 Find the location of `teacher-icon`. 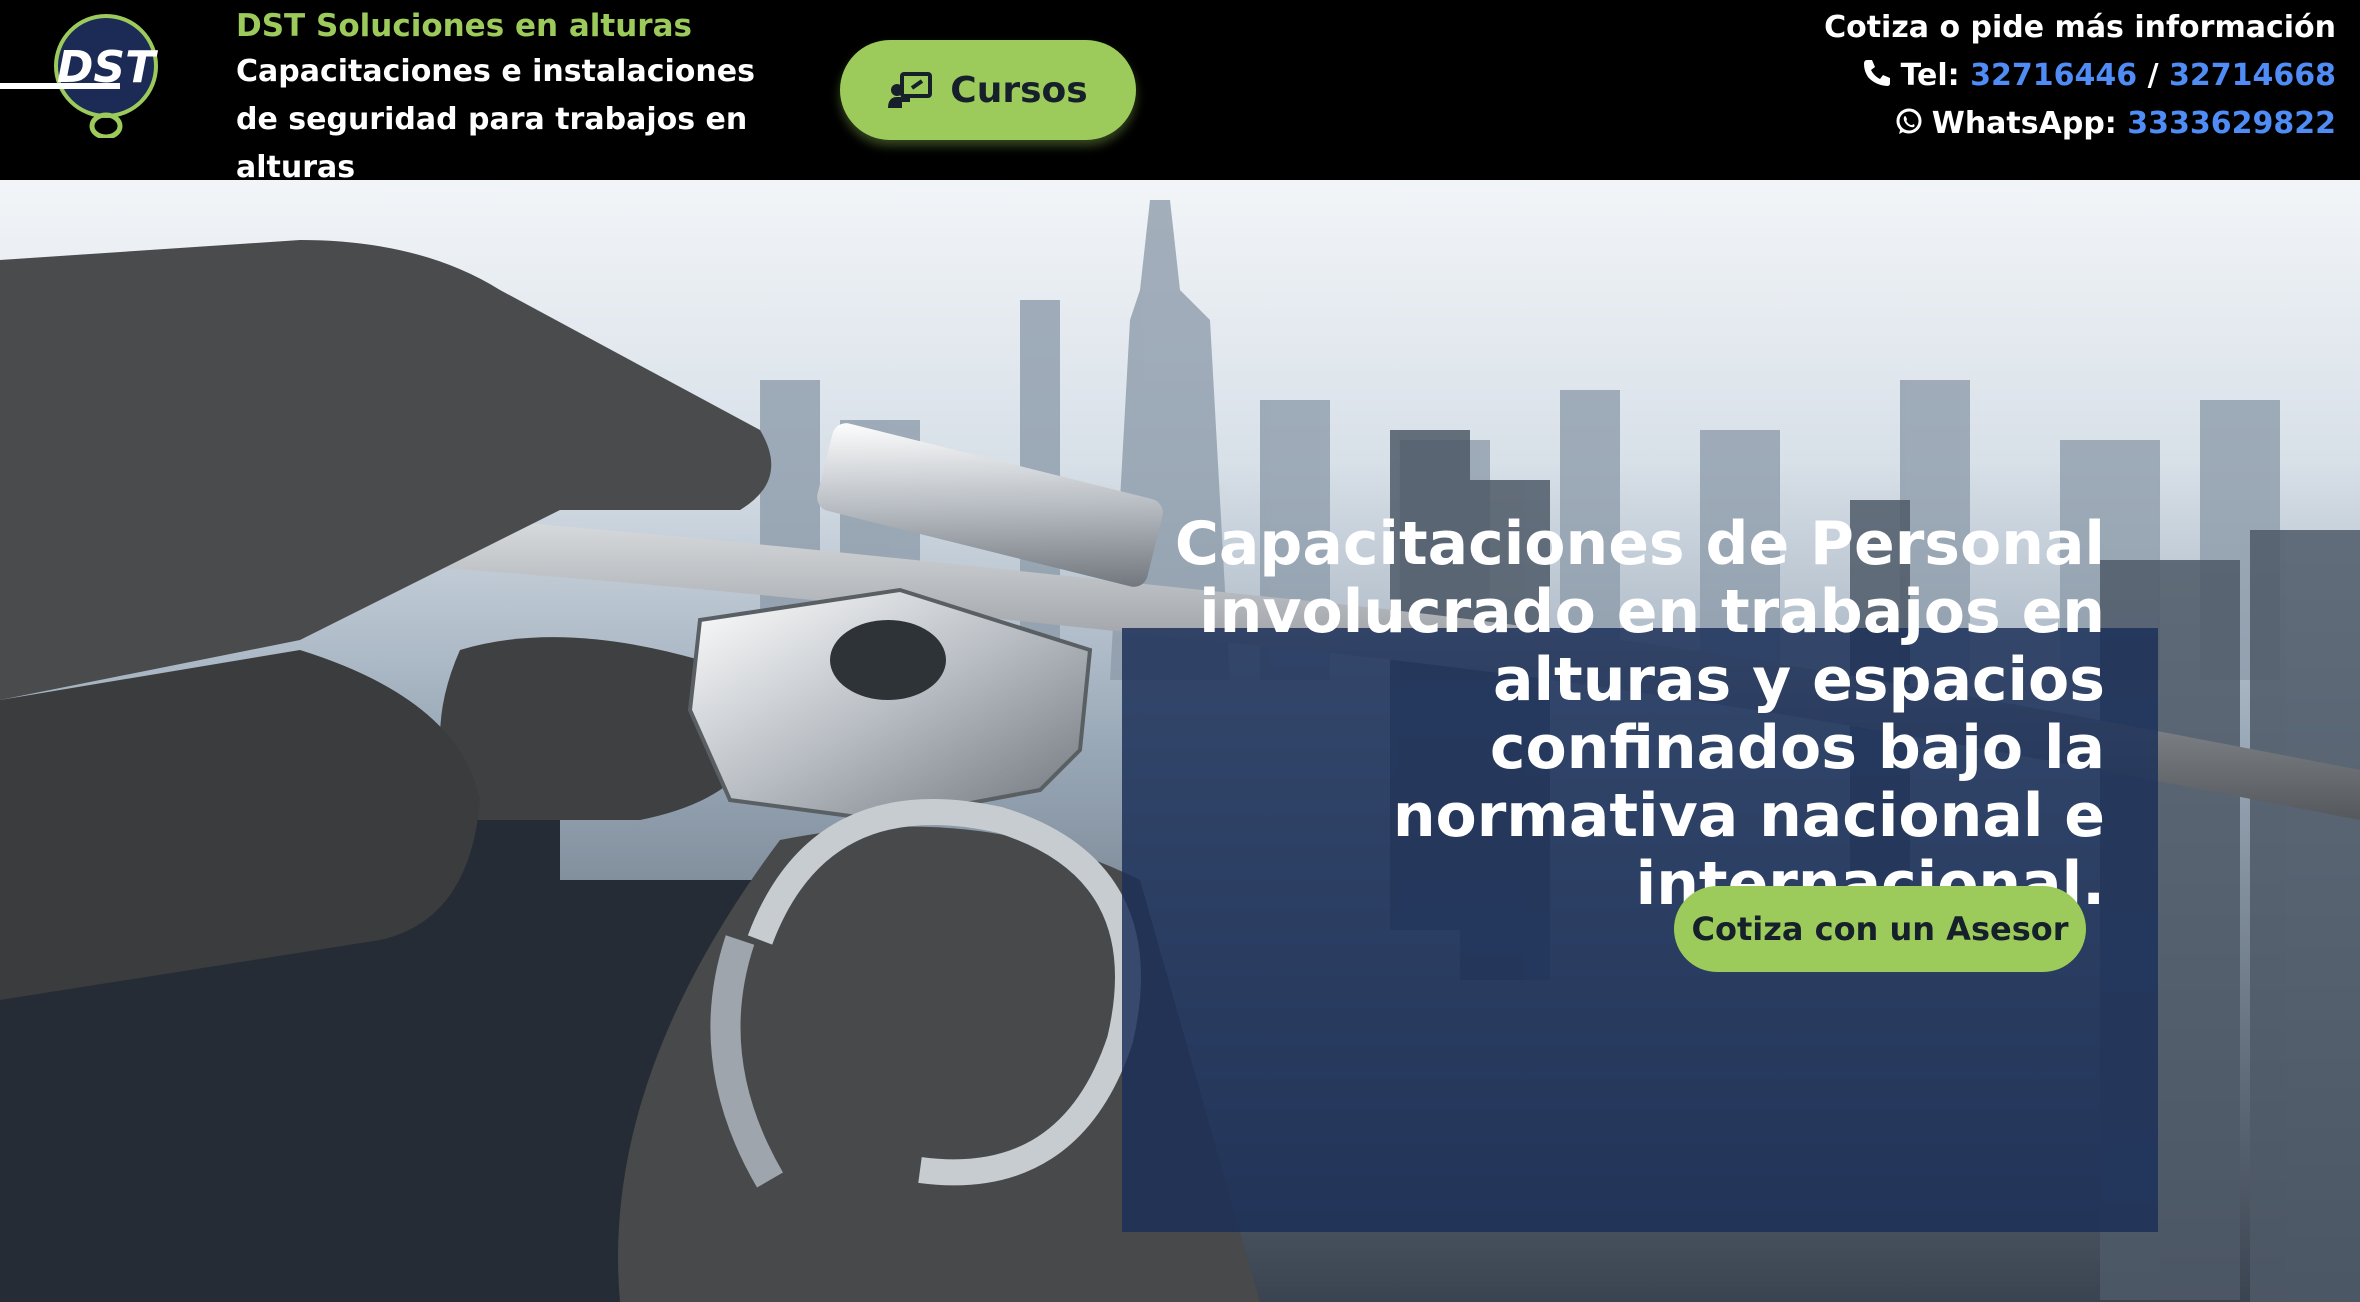

teacher-icon is located at coordinates (910, 90).